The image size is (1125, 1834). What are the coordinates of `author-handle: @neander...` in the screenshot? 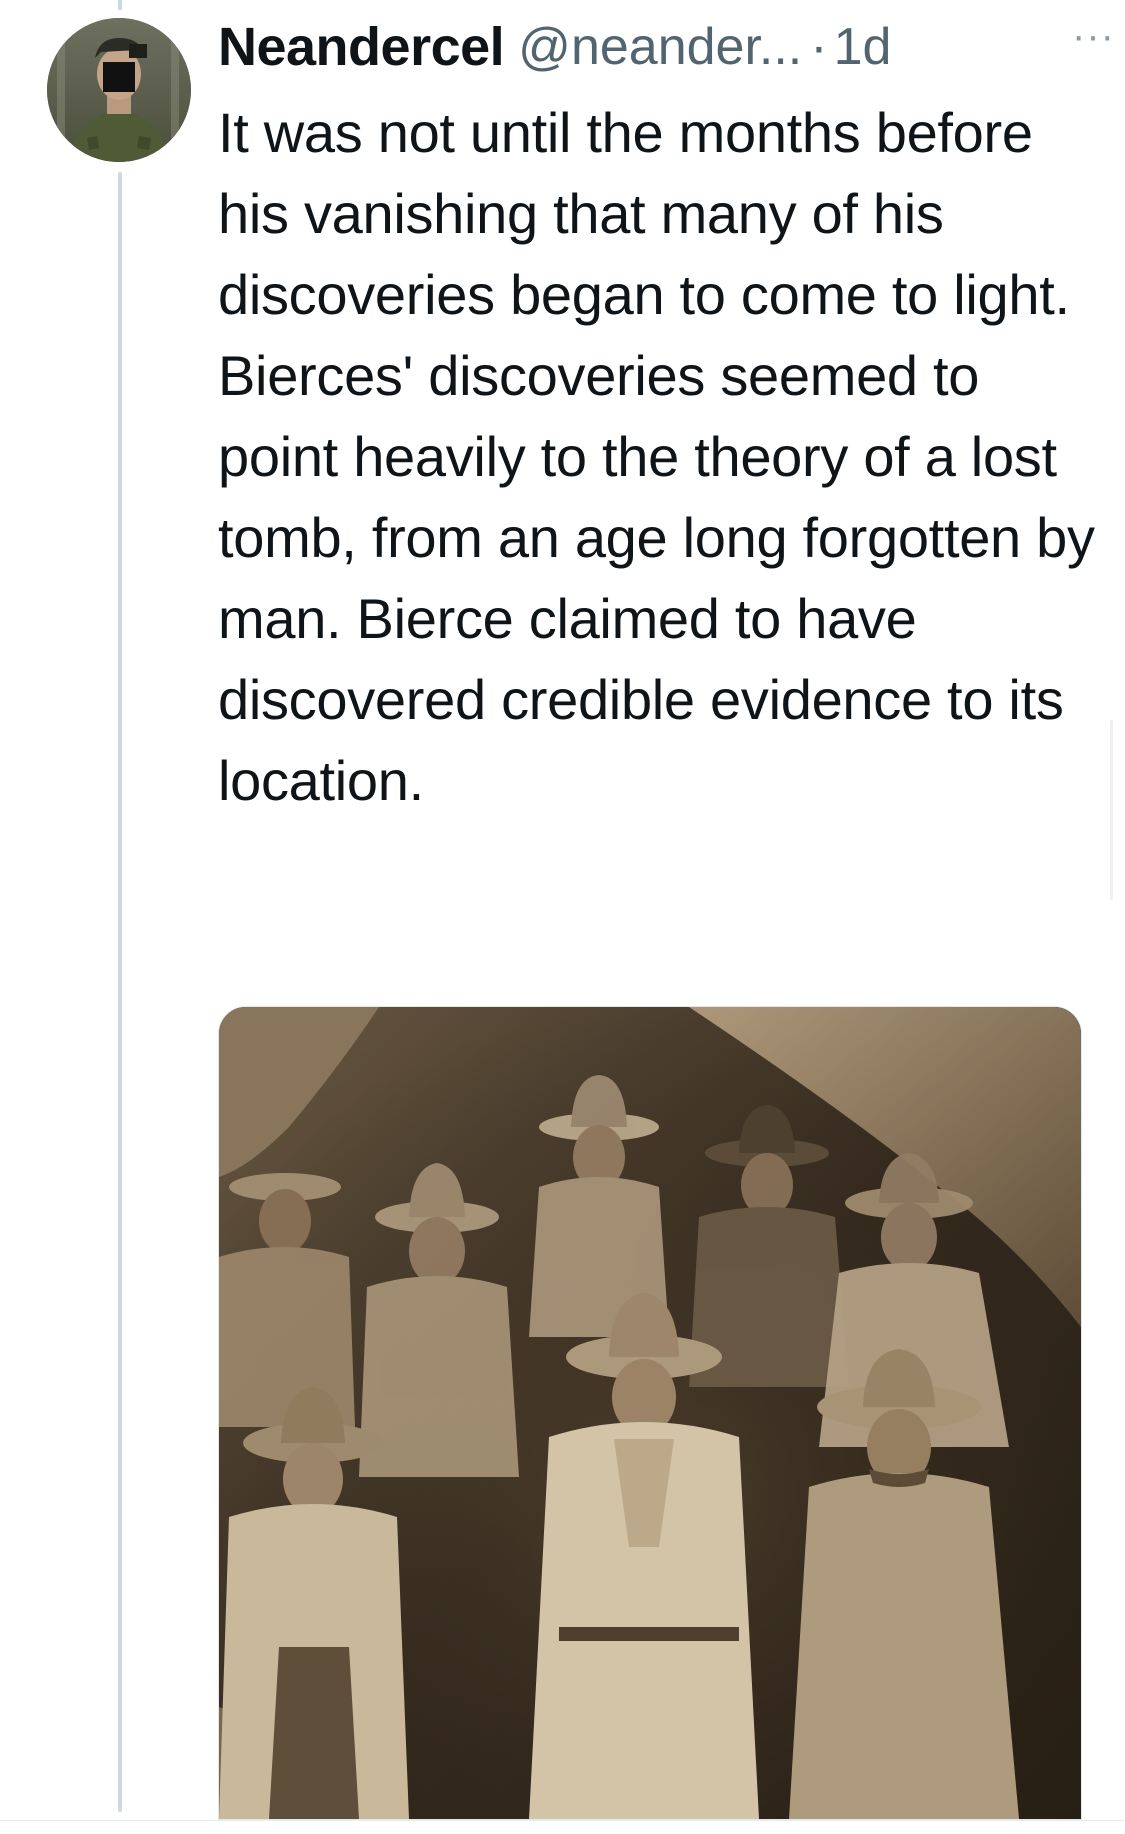 It's located at (660, 47).